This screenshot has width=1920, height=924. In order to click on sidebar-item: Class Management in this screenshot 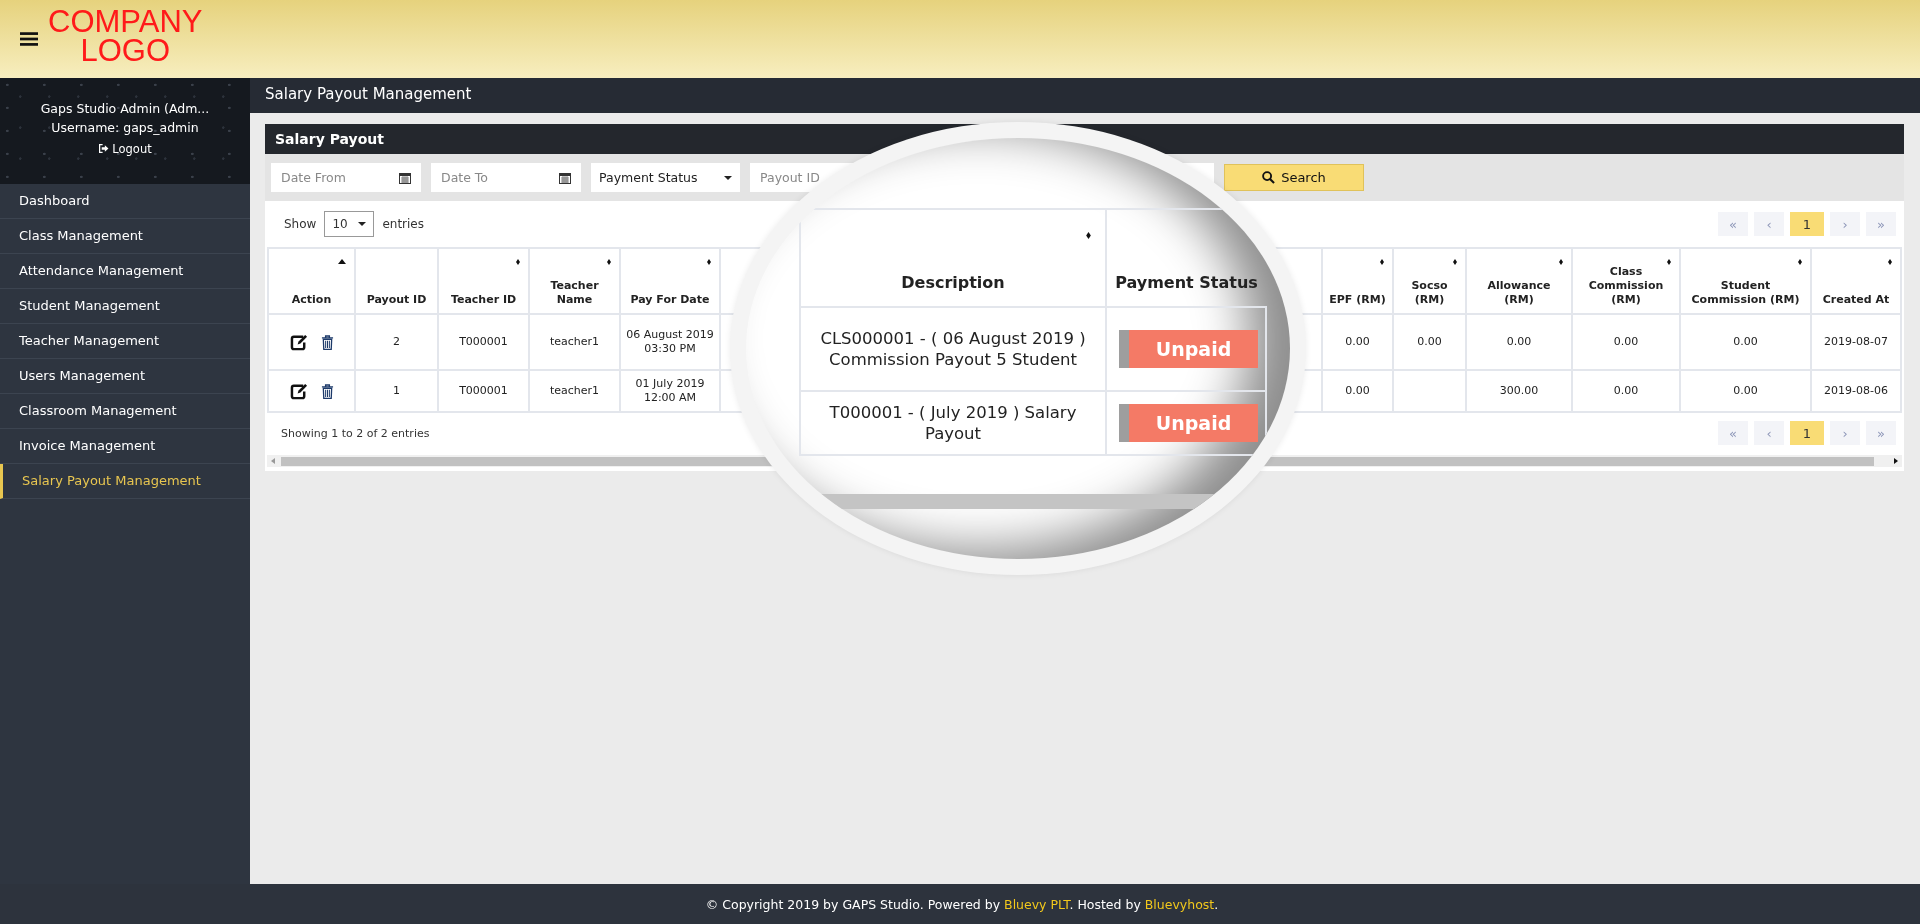, I will do `click(125, 236)`.